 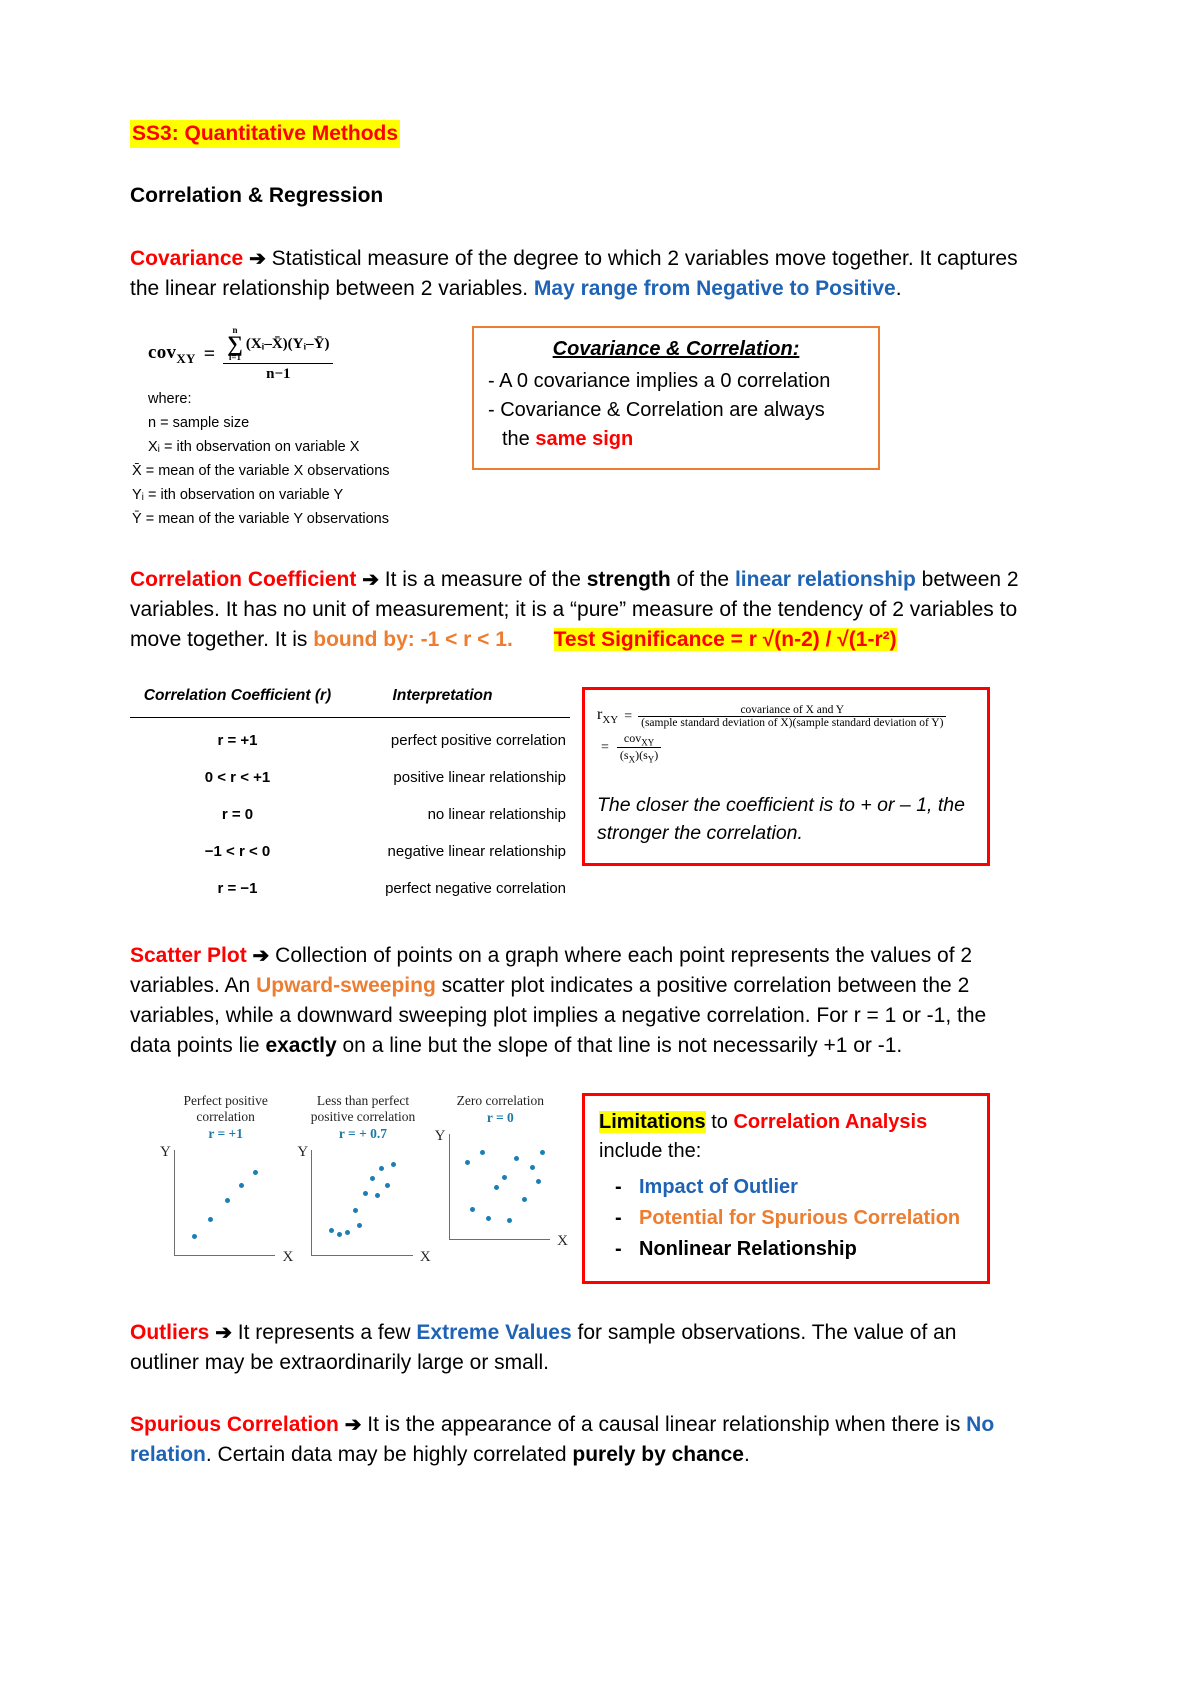 What do you see at coordinates (234, 1424) in the screenshot?
I see `spurious-correlation-term: Spurious Correlation` at bounding box center [234, 1424].